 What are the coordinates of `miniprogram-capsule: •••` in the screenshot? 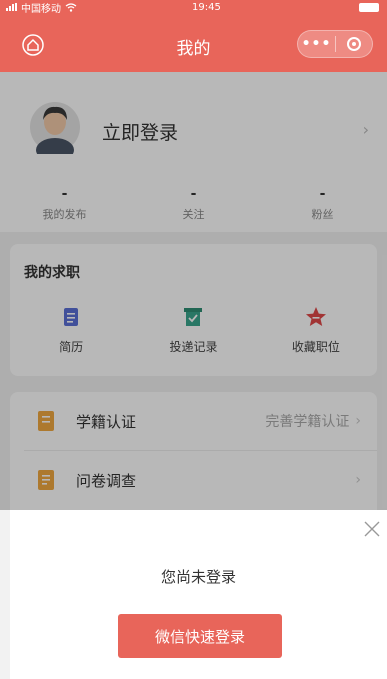 It's located at (335, 44).